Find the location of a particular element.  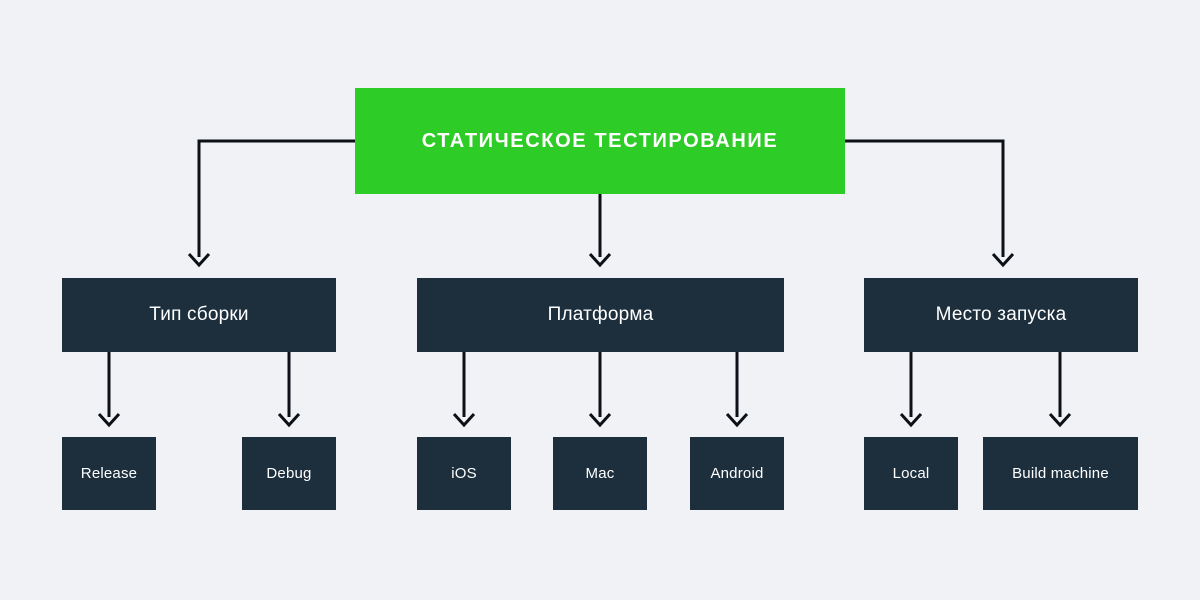

node-leaf-local: Local is located at coordinates (911, 473).